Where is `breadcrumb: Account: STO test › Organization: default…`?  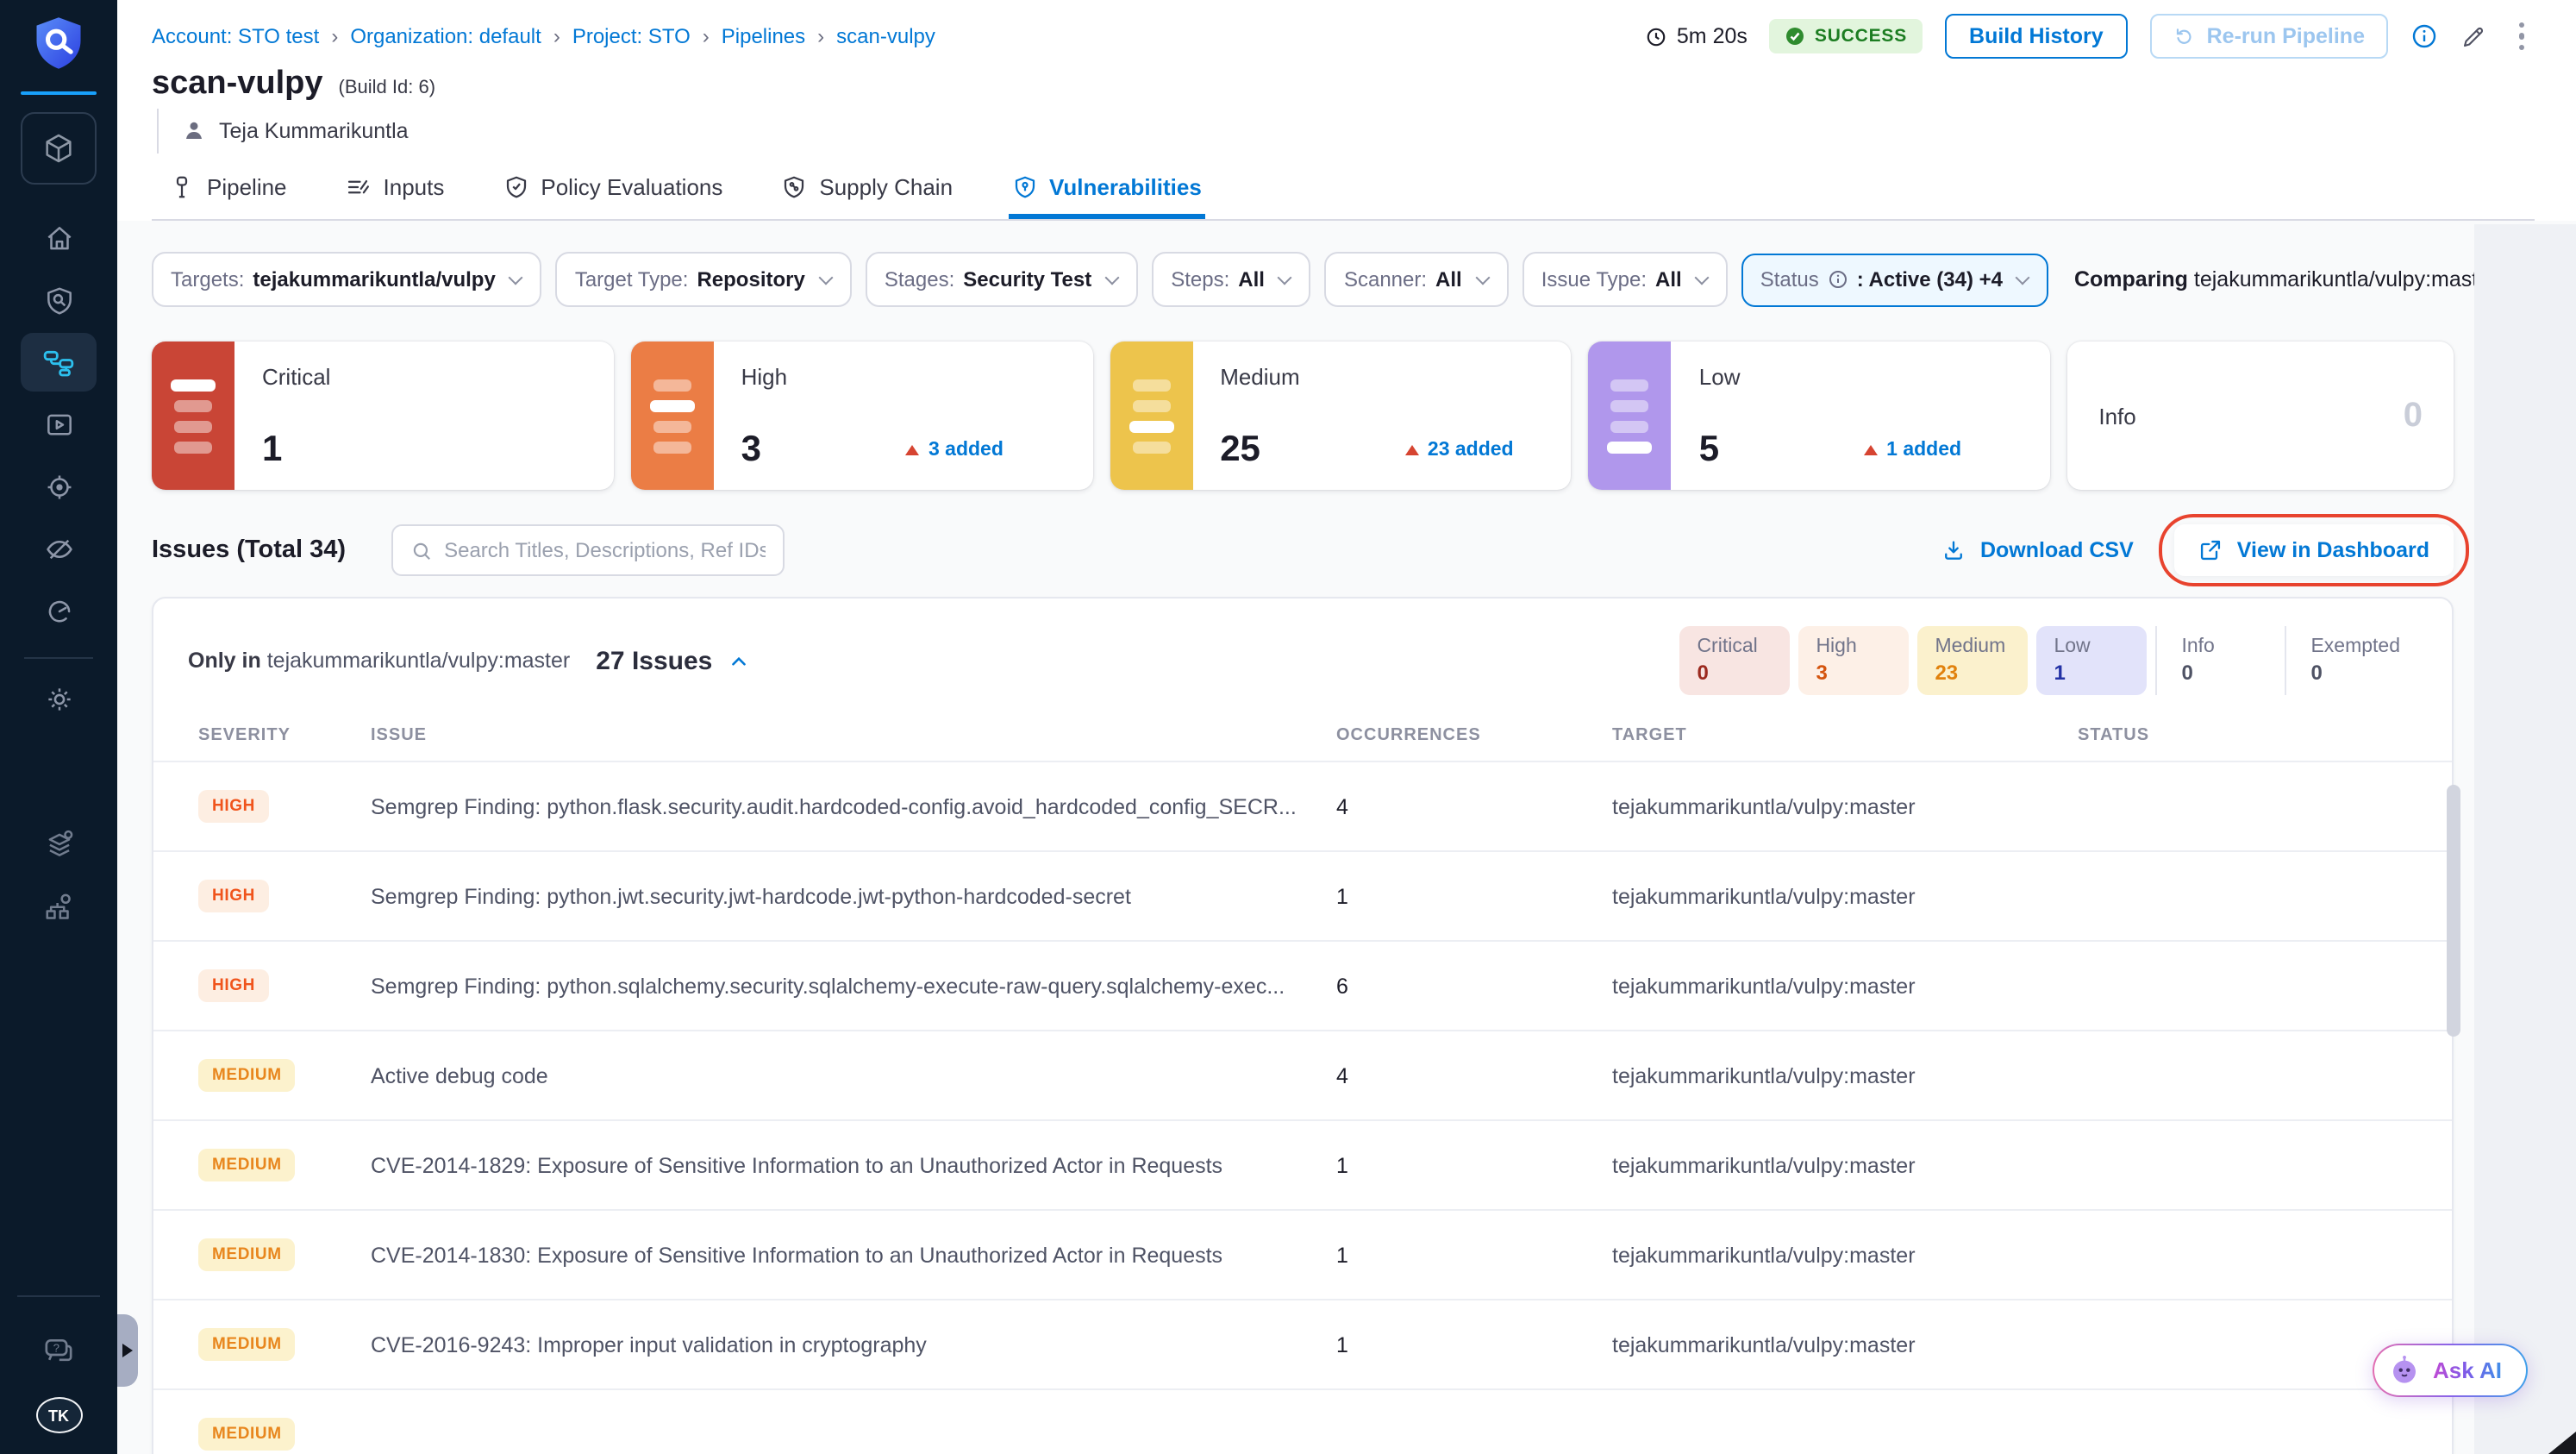
breadcrumb: Account: STO test › Organization: default… is located at coordinates (543, 36).